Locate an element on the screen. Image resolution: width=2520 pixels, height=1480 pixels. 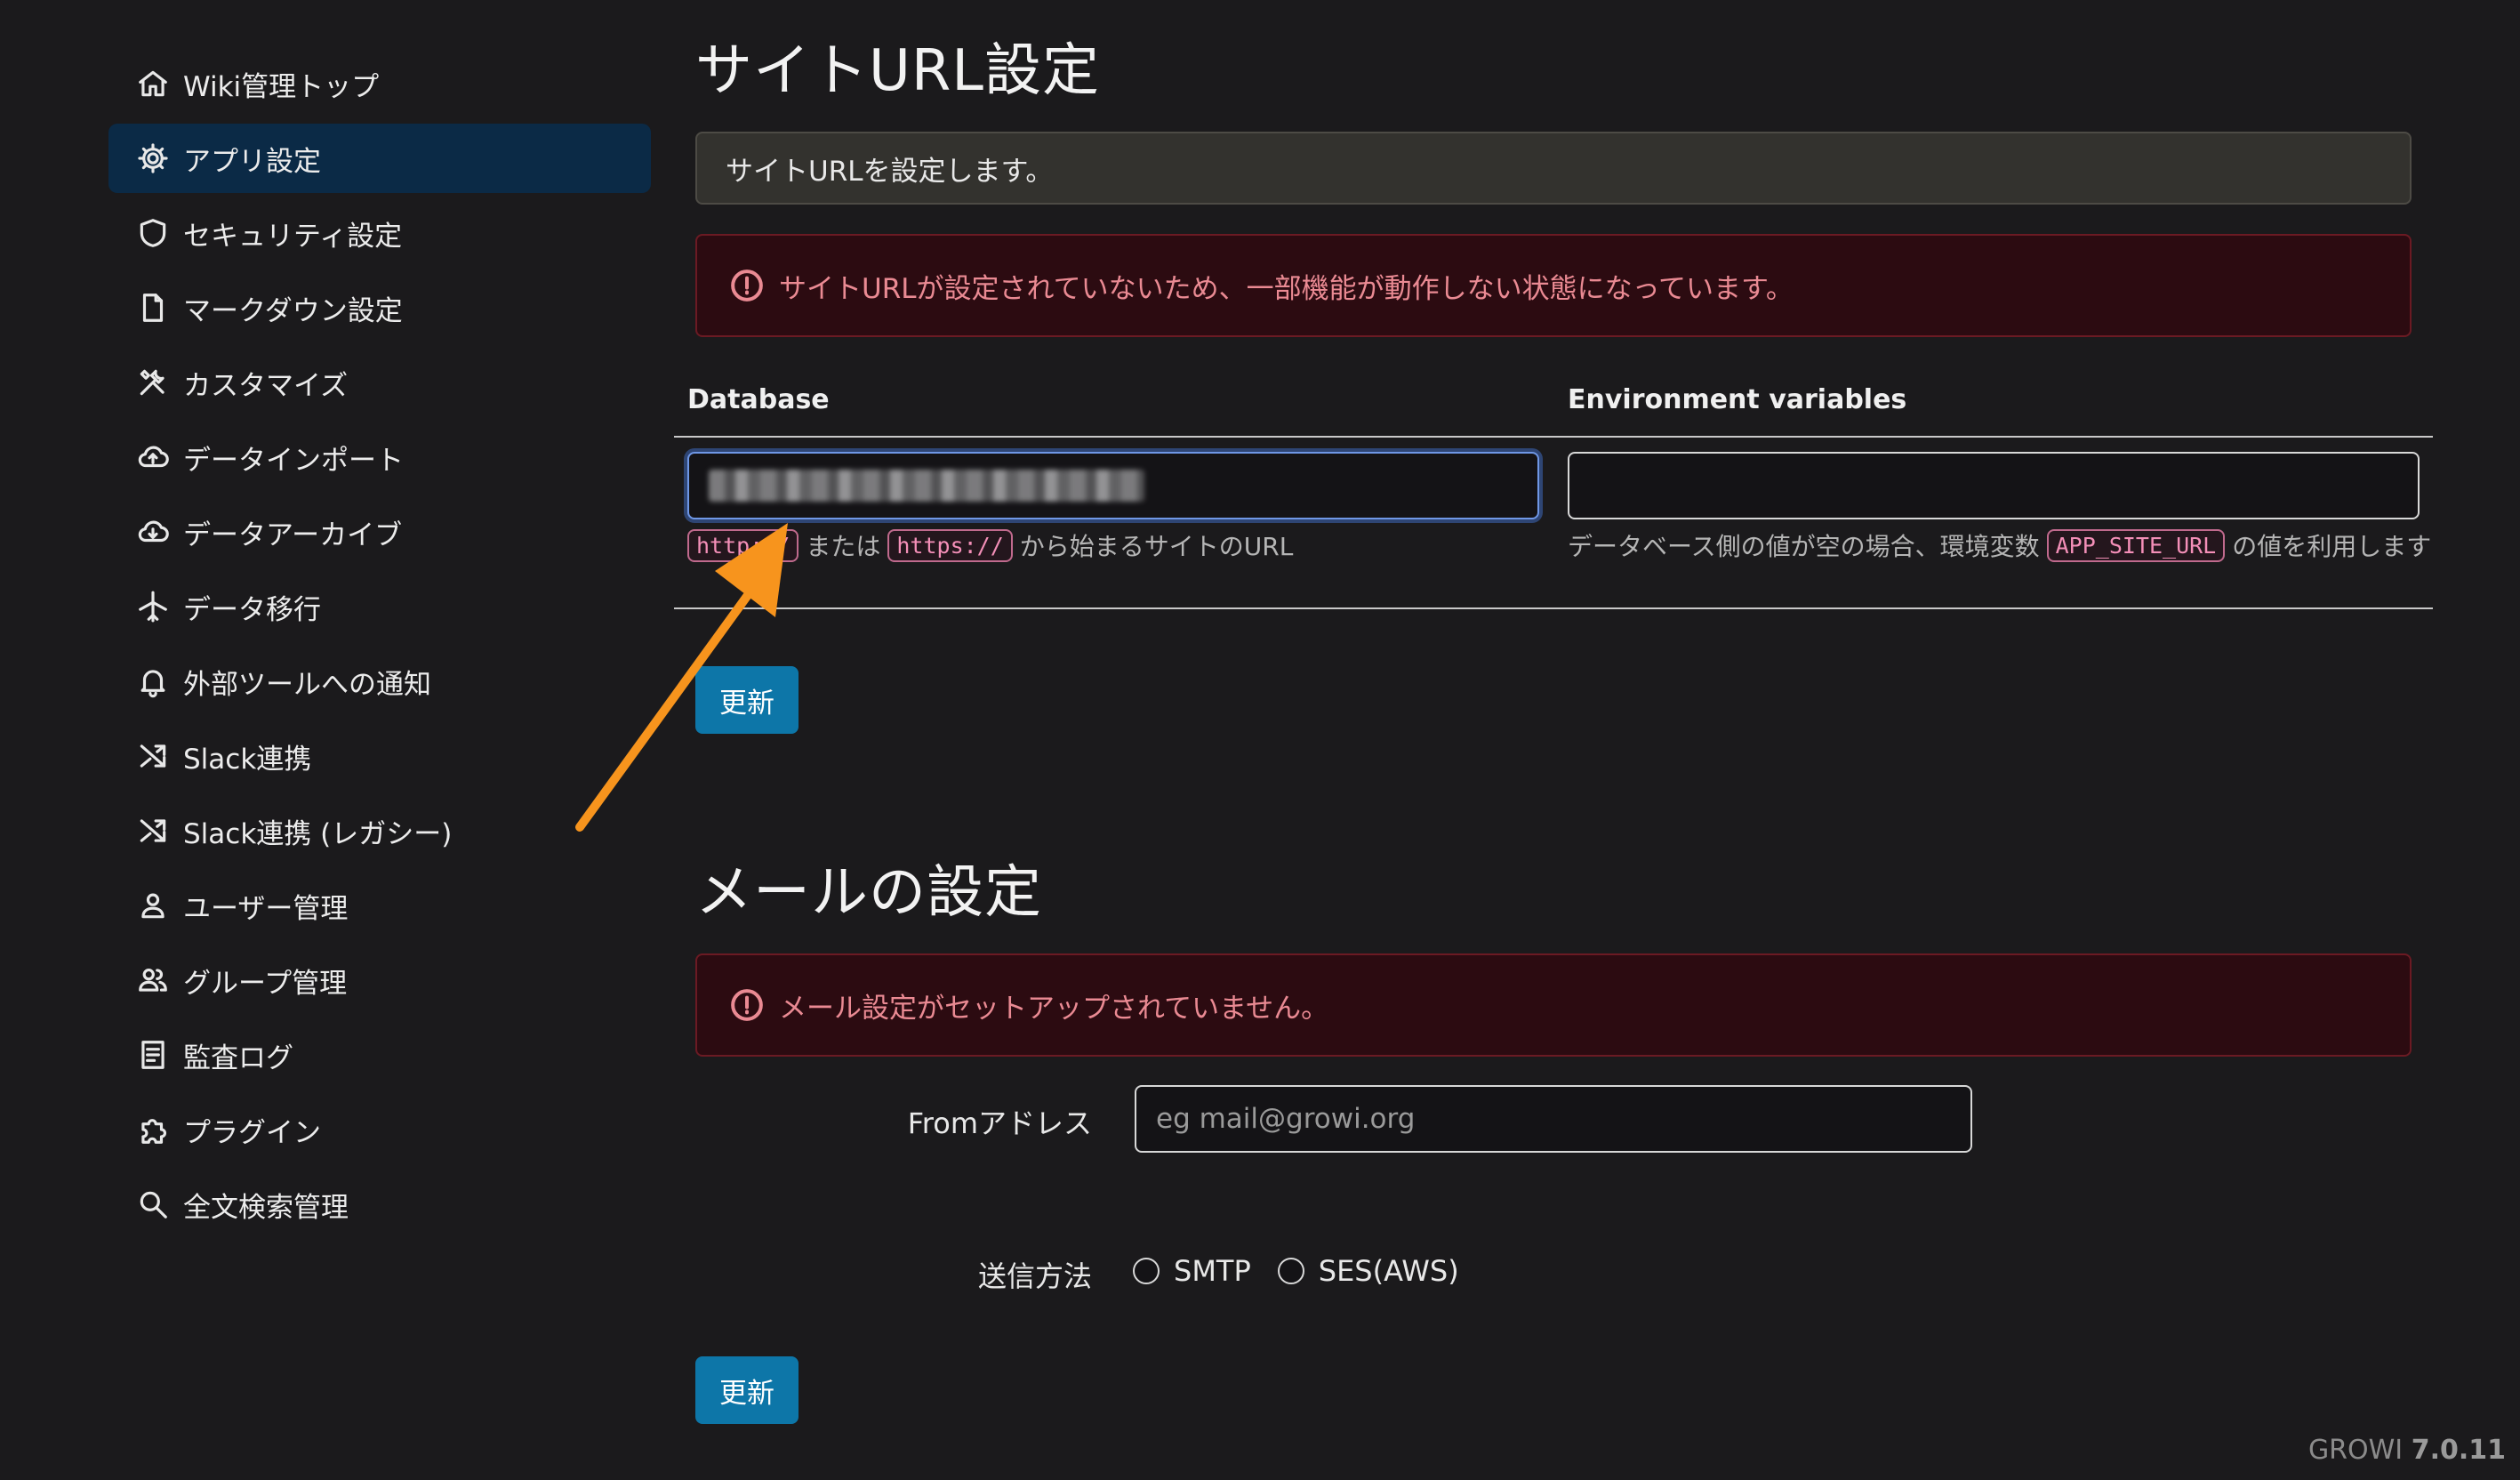
radio-label: SMTP is located at coordinates (1212, 1271).